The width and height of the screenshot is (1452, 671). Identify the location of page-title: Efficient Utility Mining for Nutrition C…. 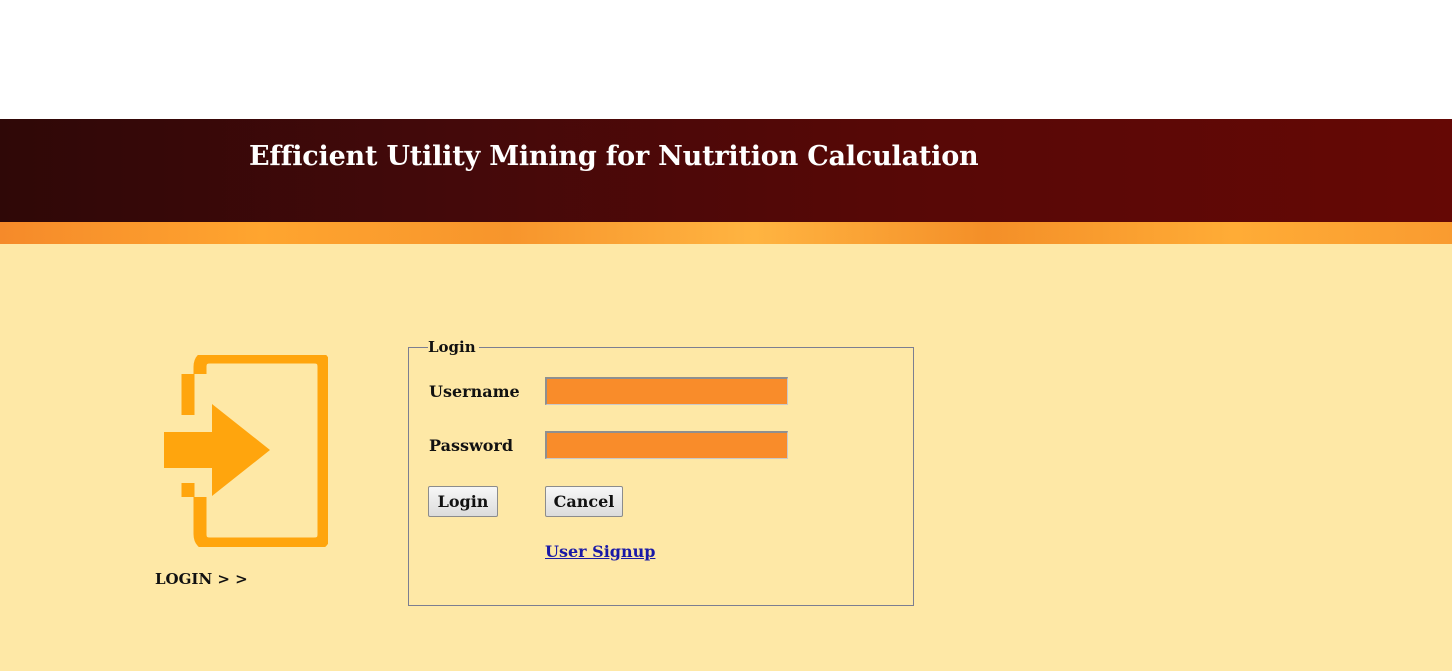
(614, 156).